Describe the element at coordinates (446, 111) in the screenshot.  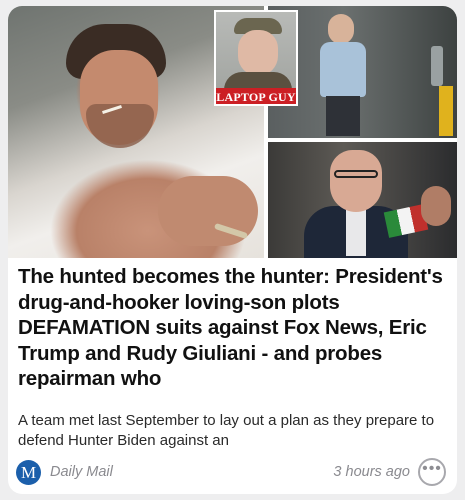
I see `photo-yellow-post` at that location.